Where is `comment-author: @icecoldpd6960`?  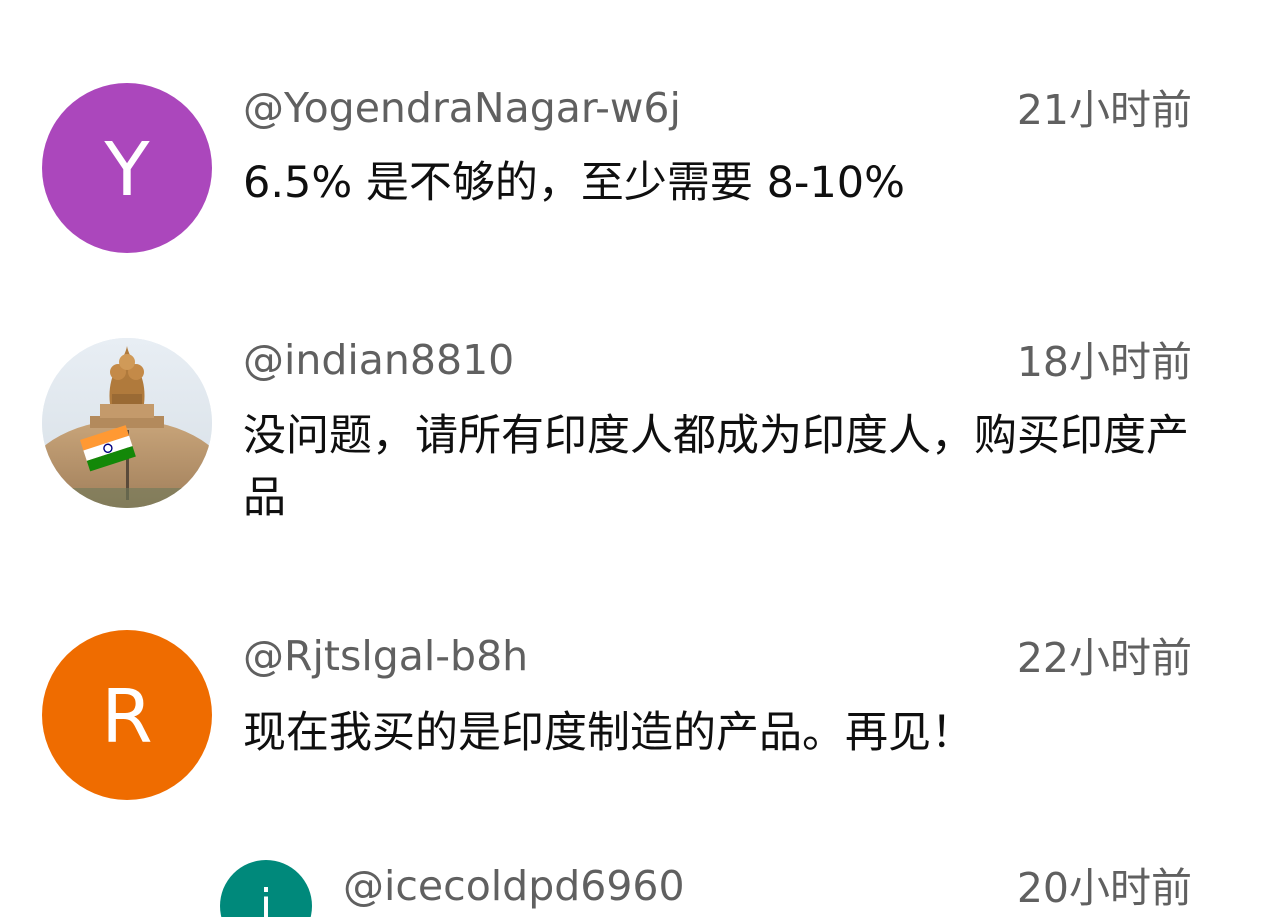 comment-author: @icecoldpd6960 is located at coordinates (514, 886).